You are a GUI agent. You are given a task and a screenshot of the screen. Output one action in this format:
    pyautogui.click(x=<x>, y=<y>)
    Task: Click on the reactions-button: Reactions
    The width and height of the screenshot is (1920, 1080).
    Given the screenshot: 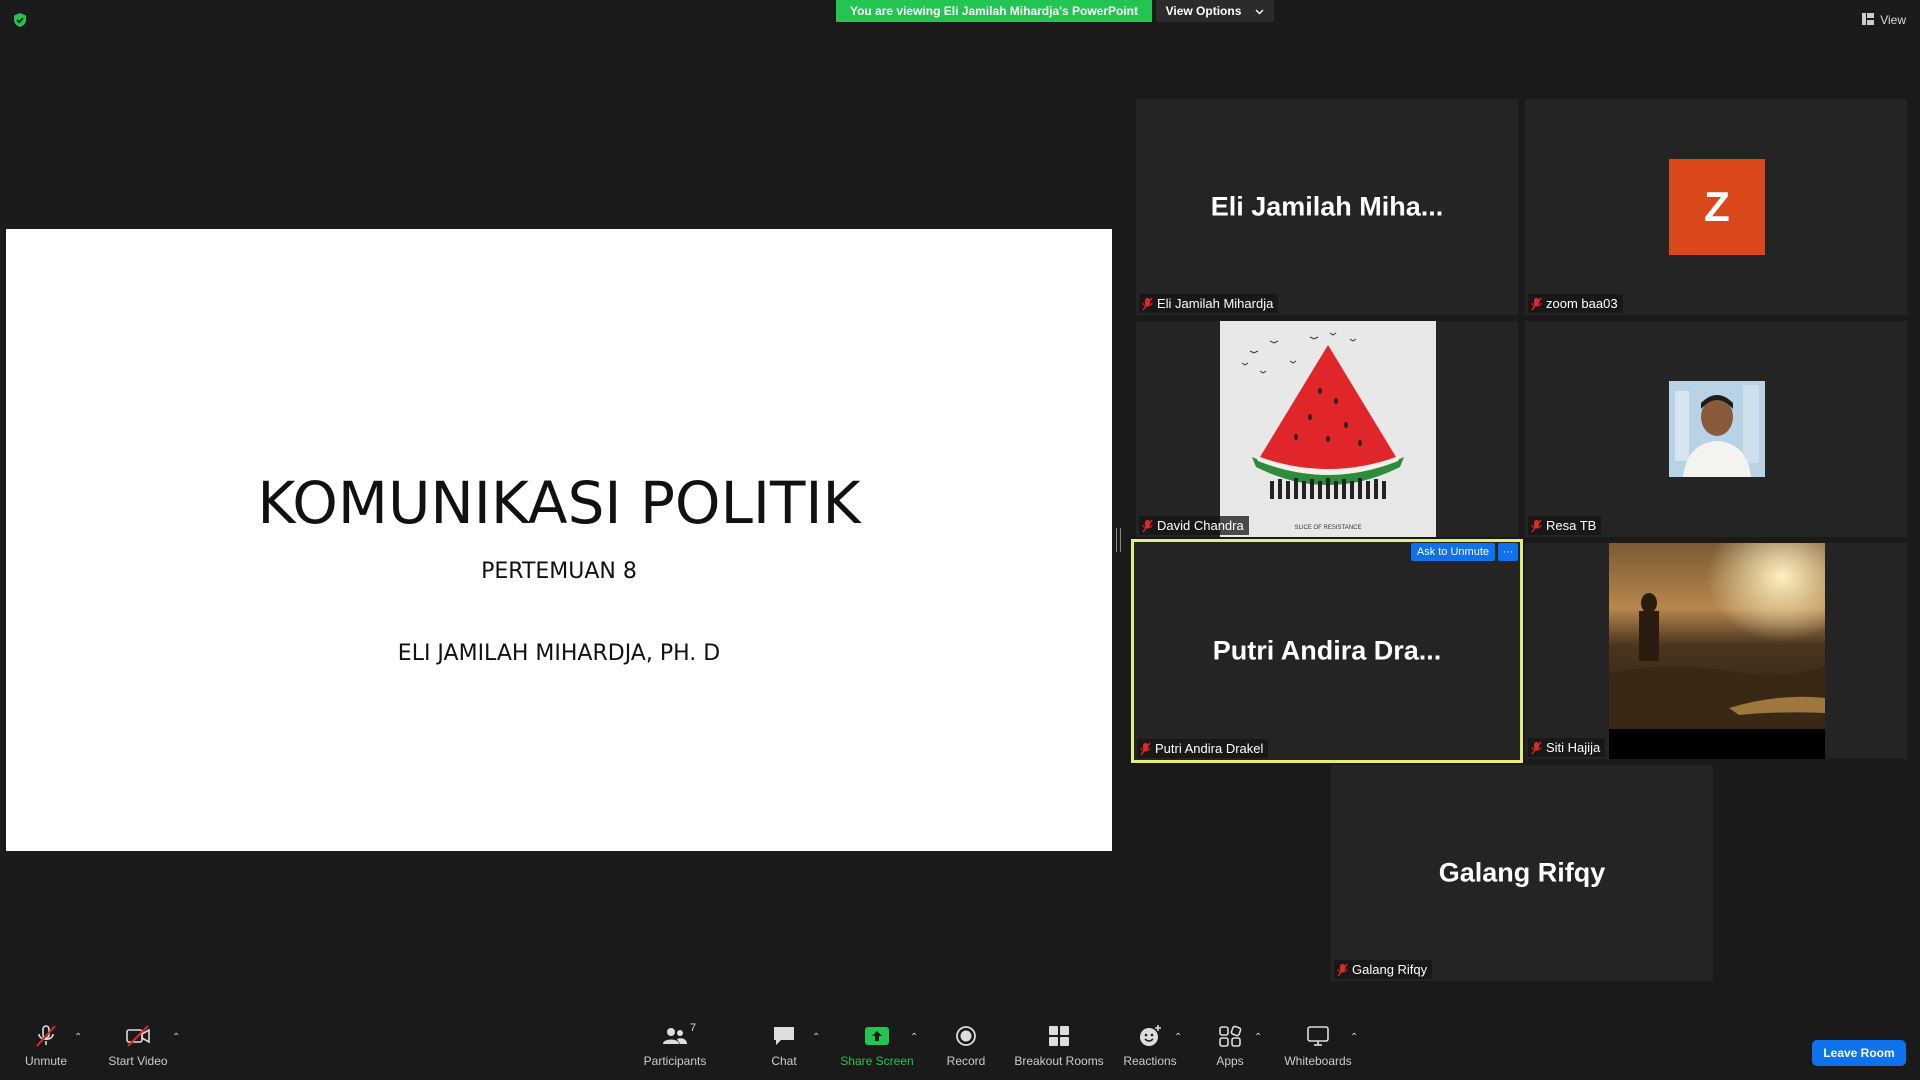 What is the action you would take?
    pyautogui.click(x=1150, y=1046)
    